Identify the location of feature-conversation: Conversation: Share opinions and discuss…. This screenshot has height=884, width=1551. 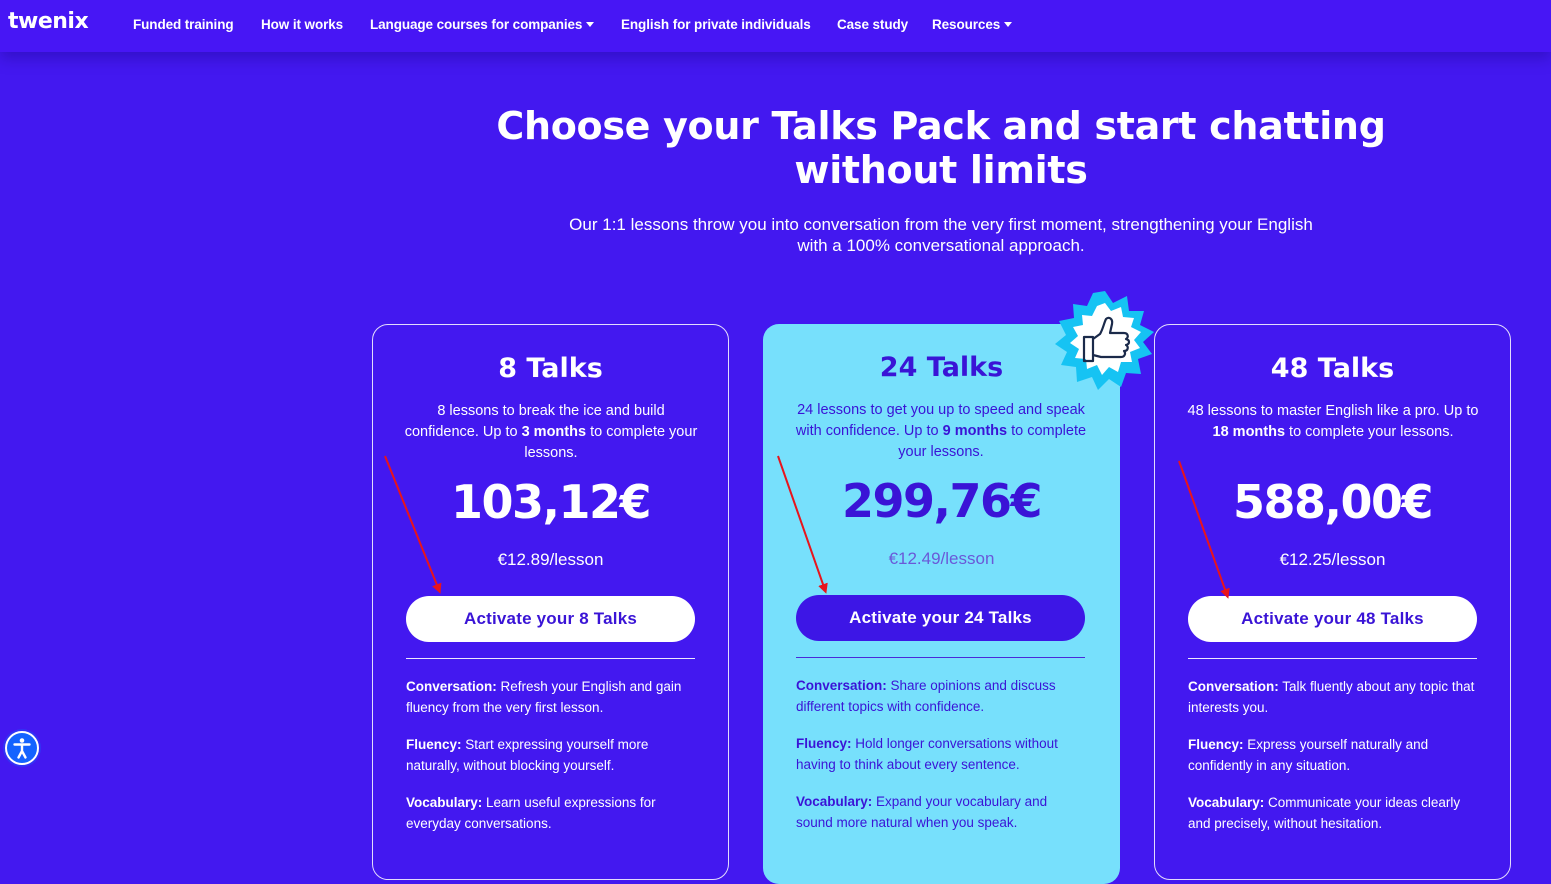
(941, 696).